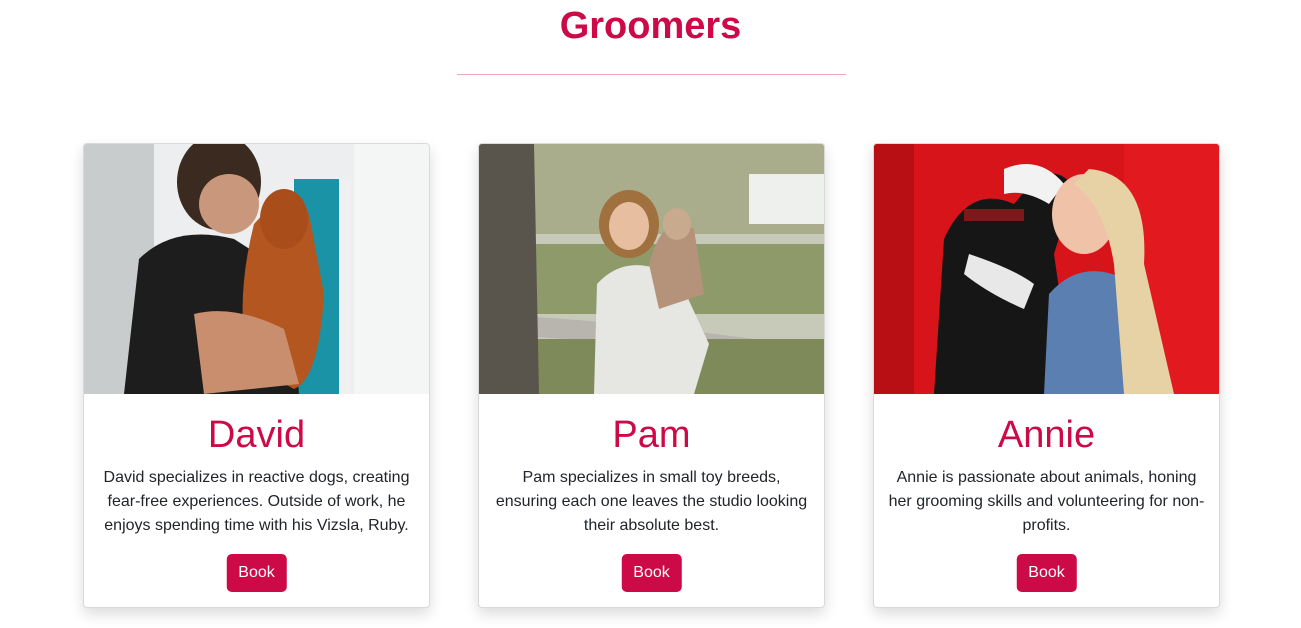  I want to click on groomer-name: Pam, so click(651, 435).